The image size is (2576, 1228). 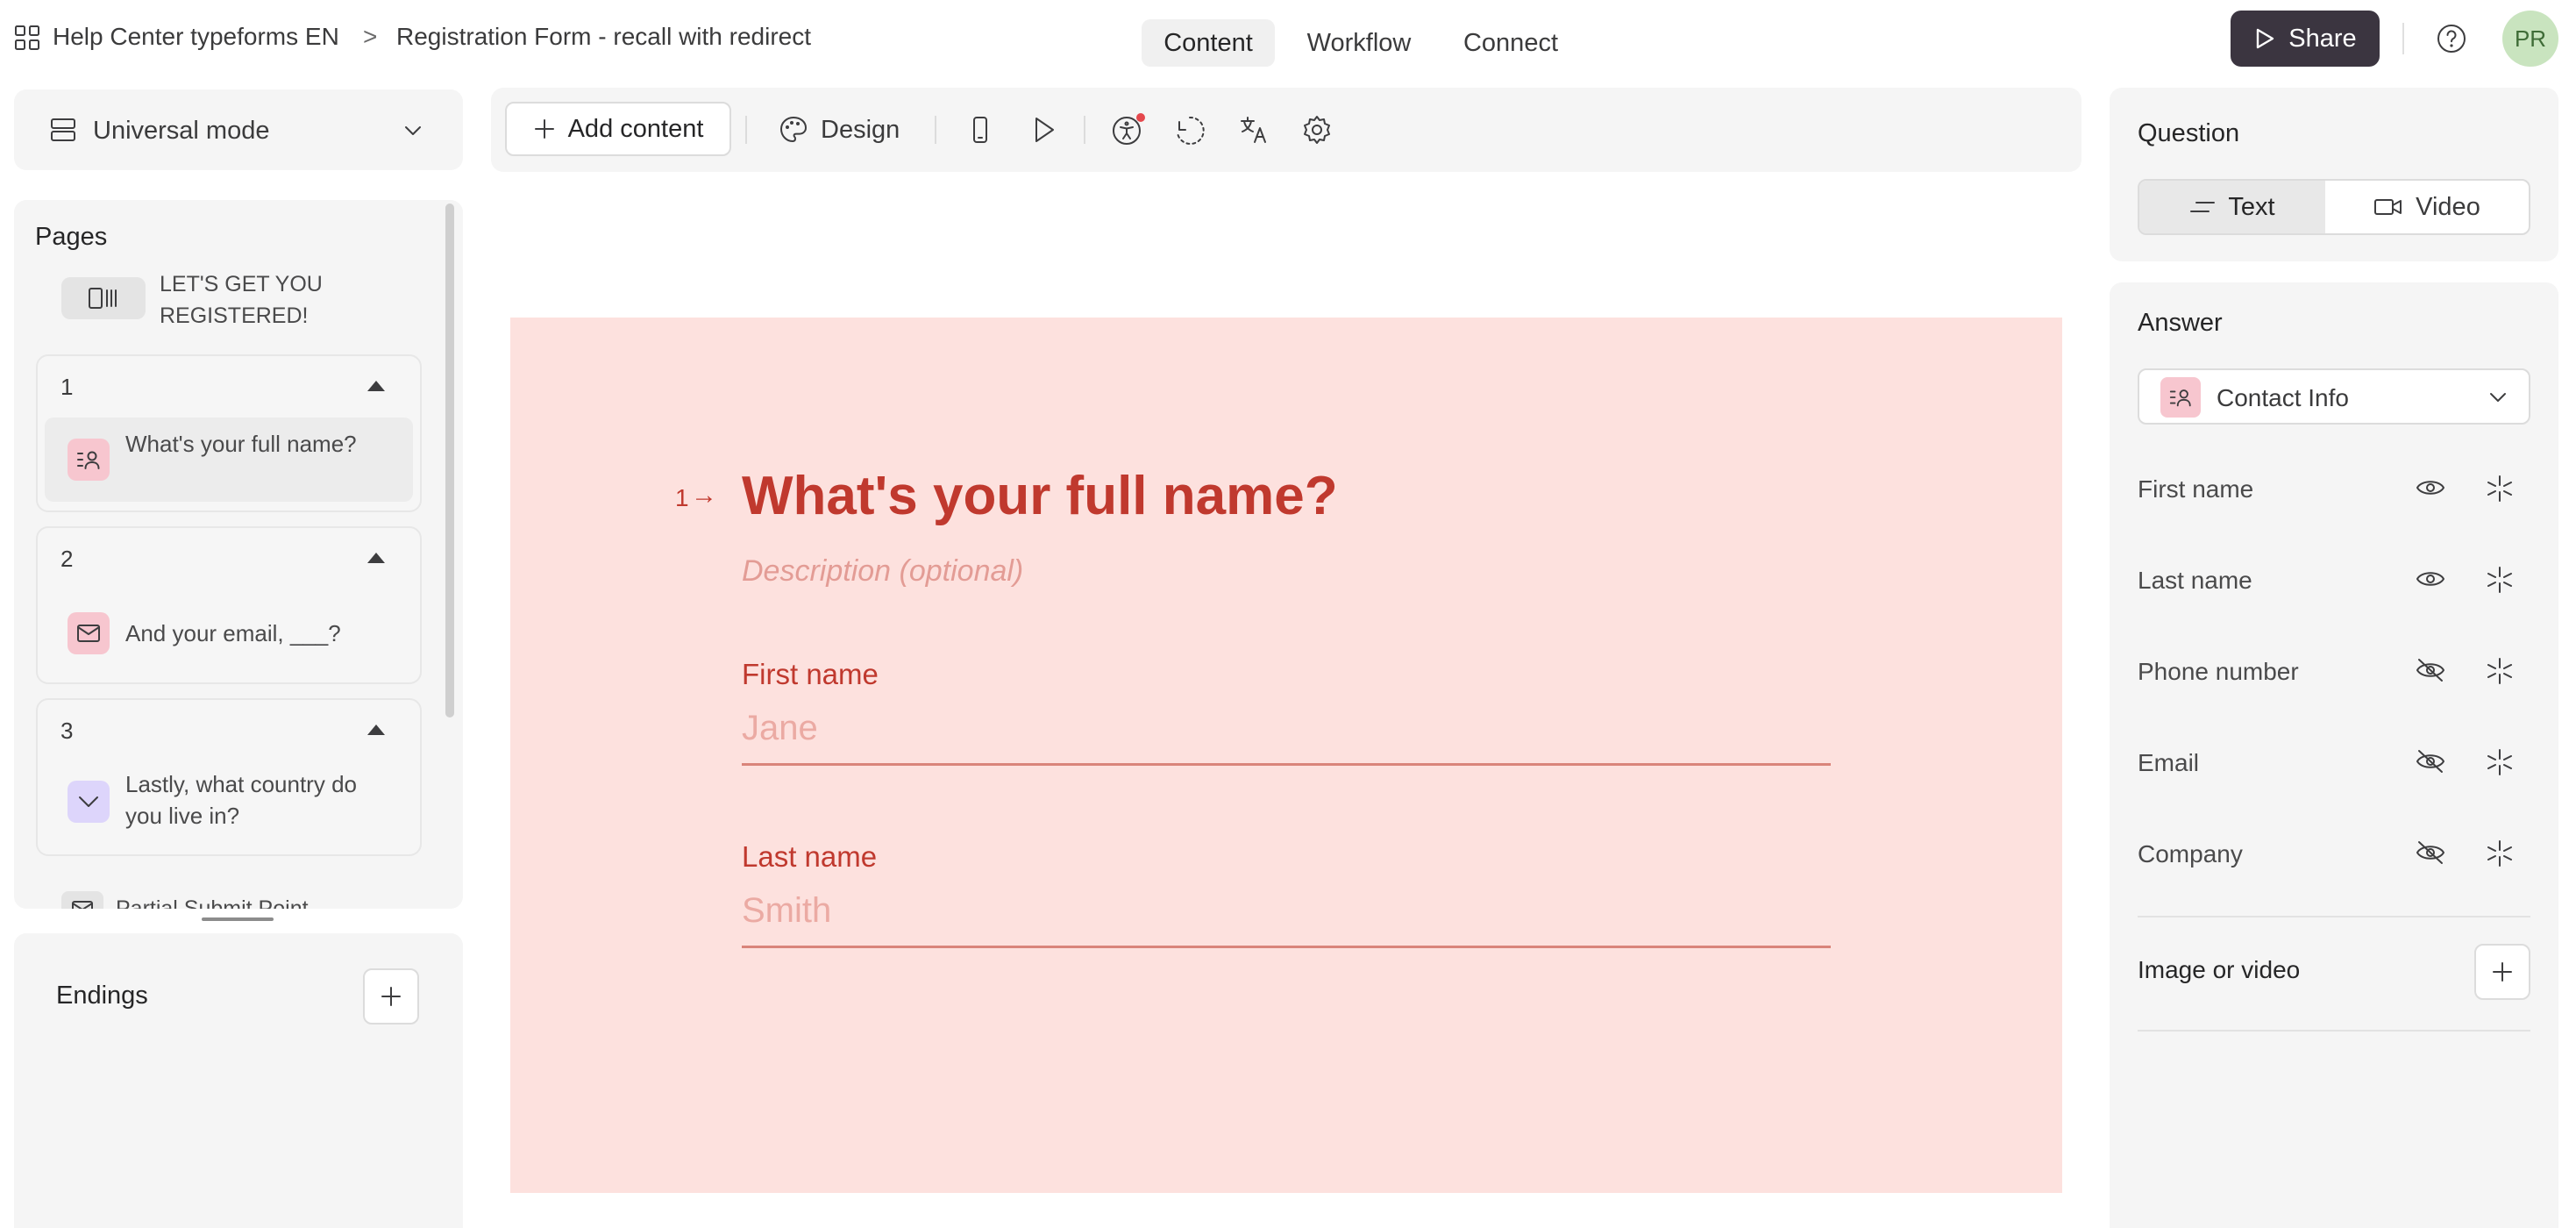 What do you see at coordinates (256, 633) in the screenshot?
I see `page-question-text: And your email, ___?` at bounding box center [256, 633].